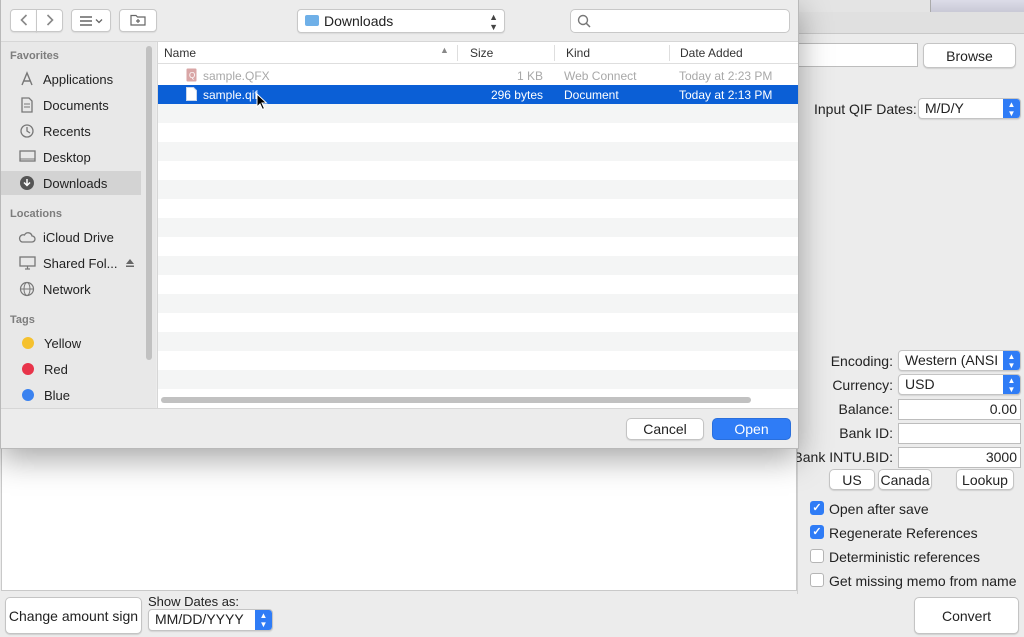 This screenshot has height=637, width=1024. What do you see at coordinates (903, 533) in the screenshot?
I see `regenerate-references-label: Regenerate References` at bounding box center [903, 533].